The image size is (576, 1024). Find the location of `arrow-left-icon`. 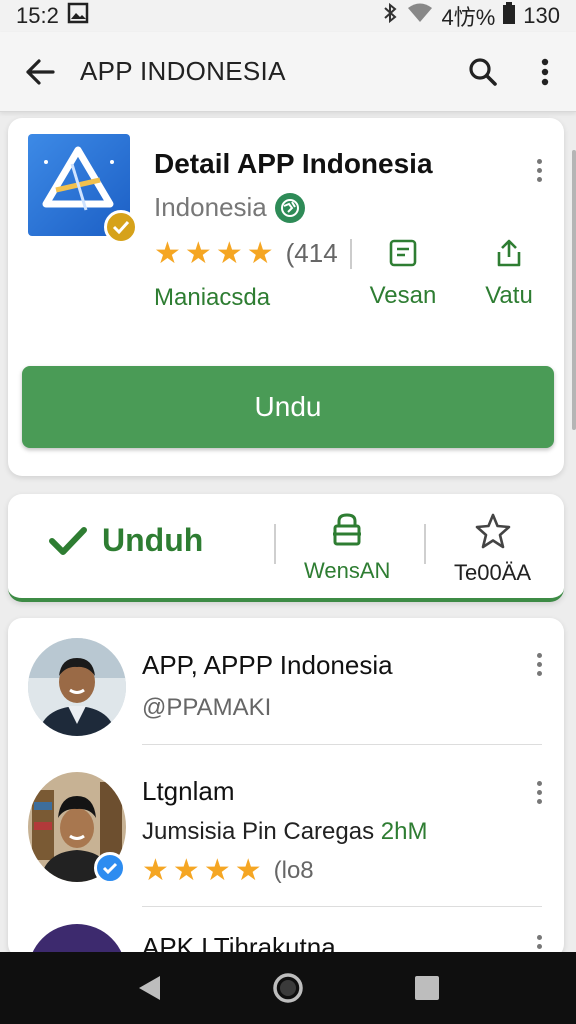

arrow-left-icon is located at coordinates (40, 71).